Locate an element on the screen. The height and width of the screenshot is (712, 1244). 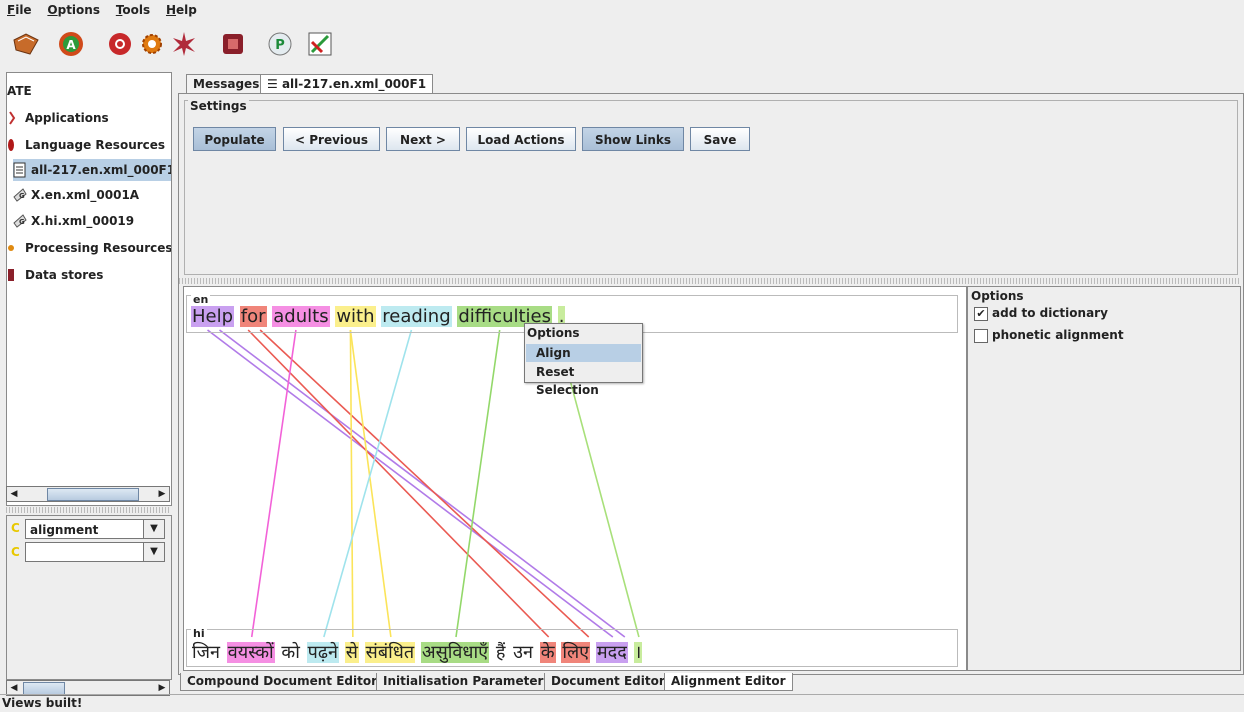
new-pipeline-icon is located at coordinates (184, 44).